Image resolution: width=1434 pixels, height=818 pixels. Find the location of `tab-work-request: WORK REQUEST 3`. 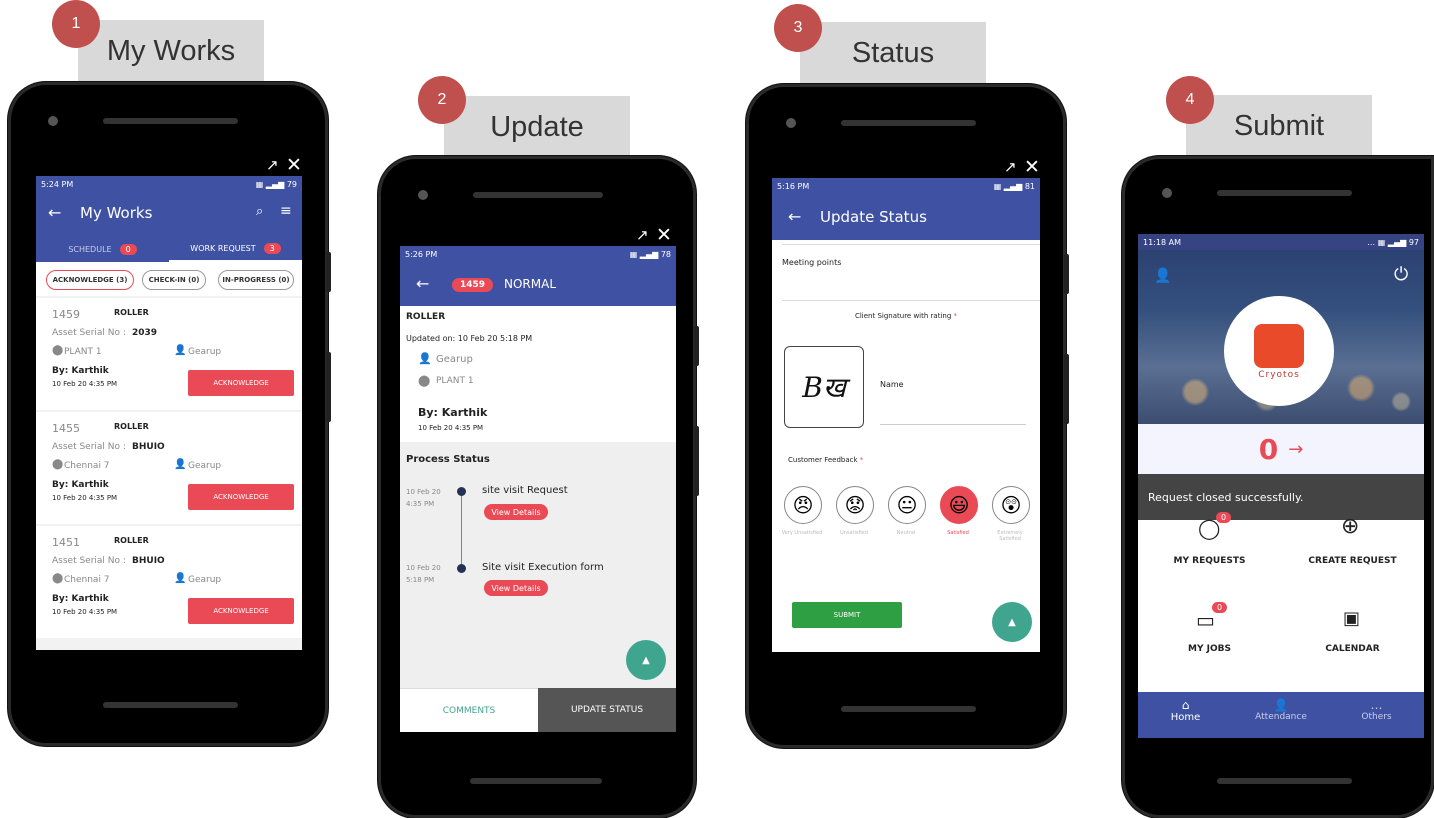

tab-work-request: WORK REQUEST 3 is located at coordinates (235, 249).